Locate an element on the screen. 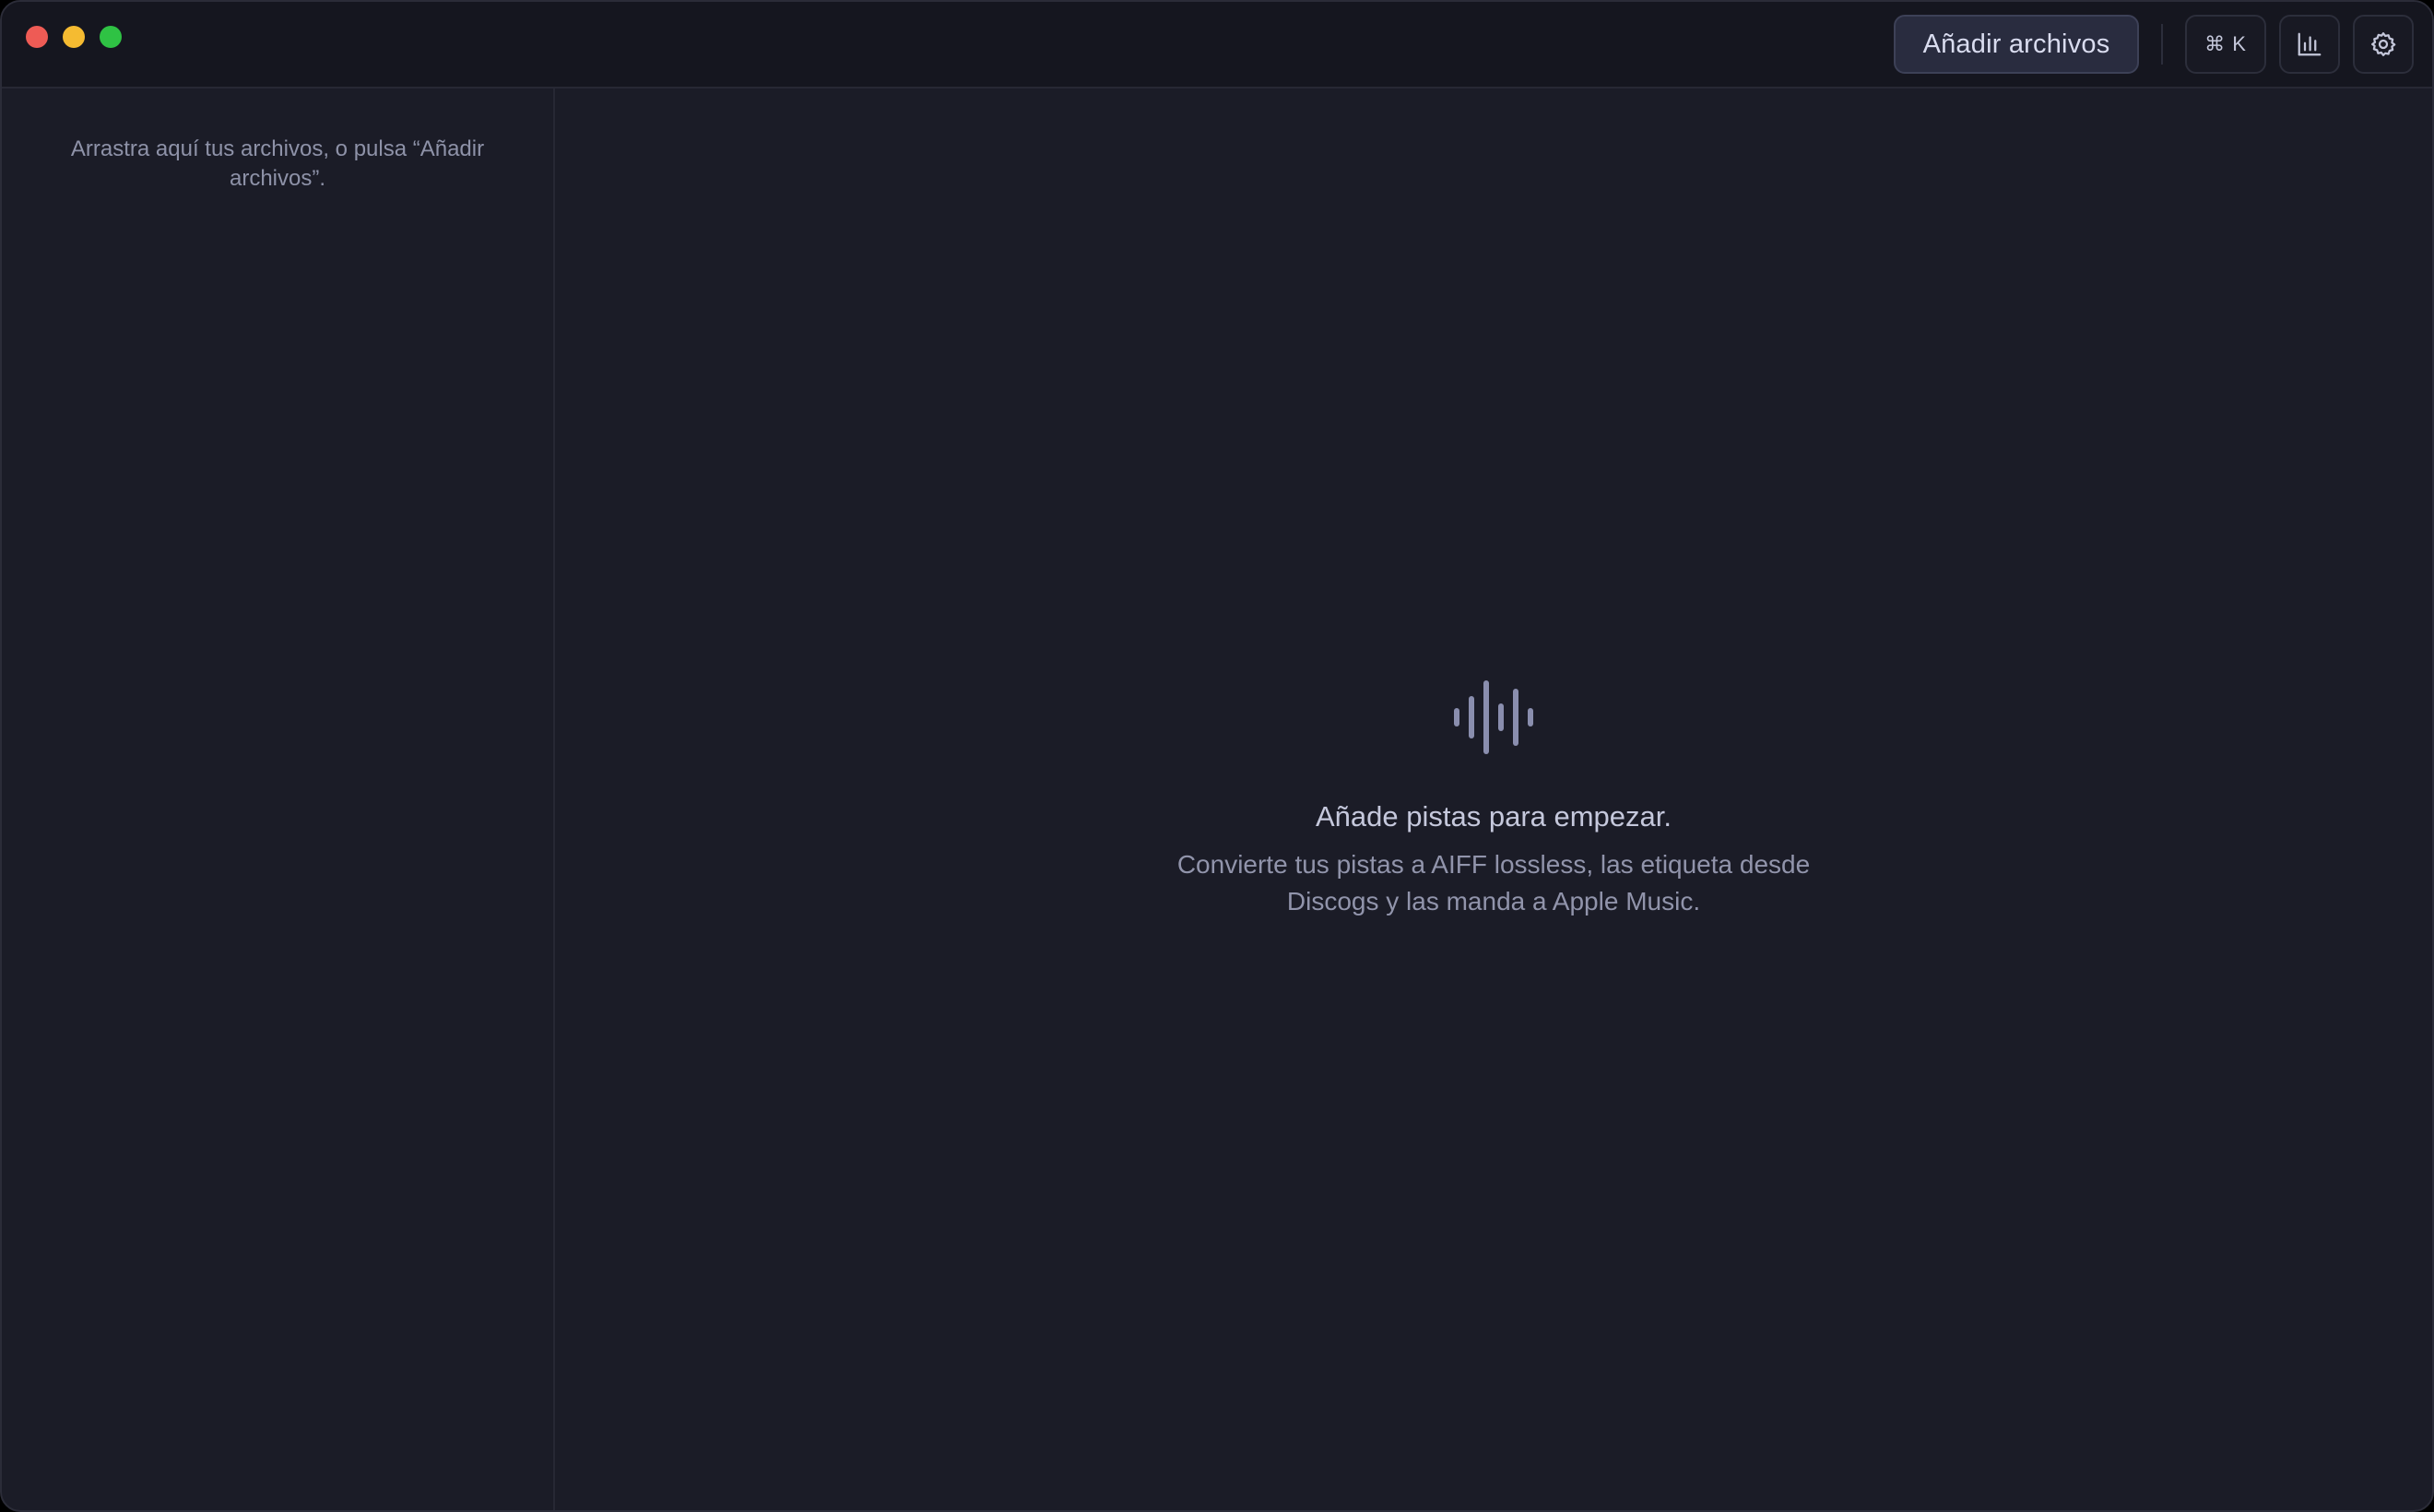 The width and height of the screenshot is (2434, 1512). add-files-button: Añadir archivos is located at coordinates (2016, 44).